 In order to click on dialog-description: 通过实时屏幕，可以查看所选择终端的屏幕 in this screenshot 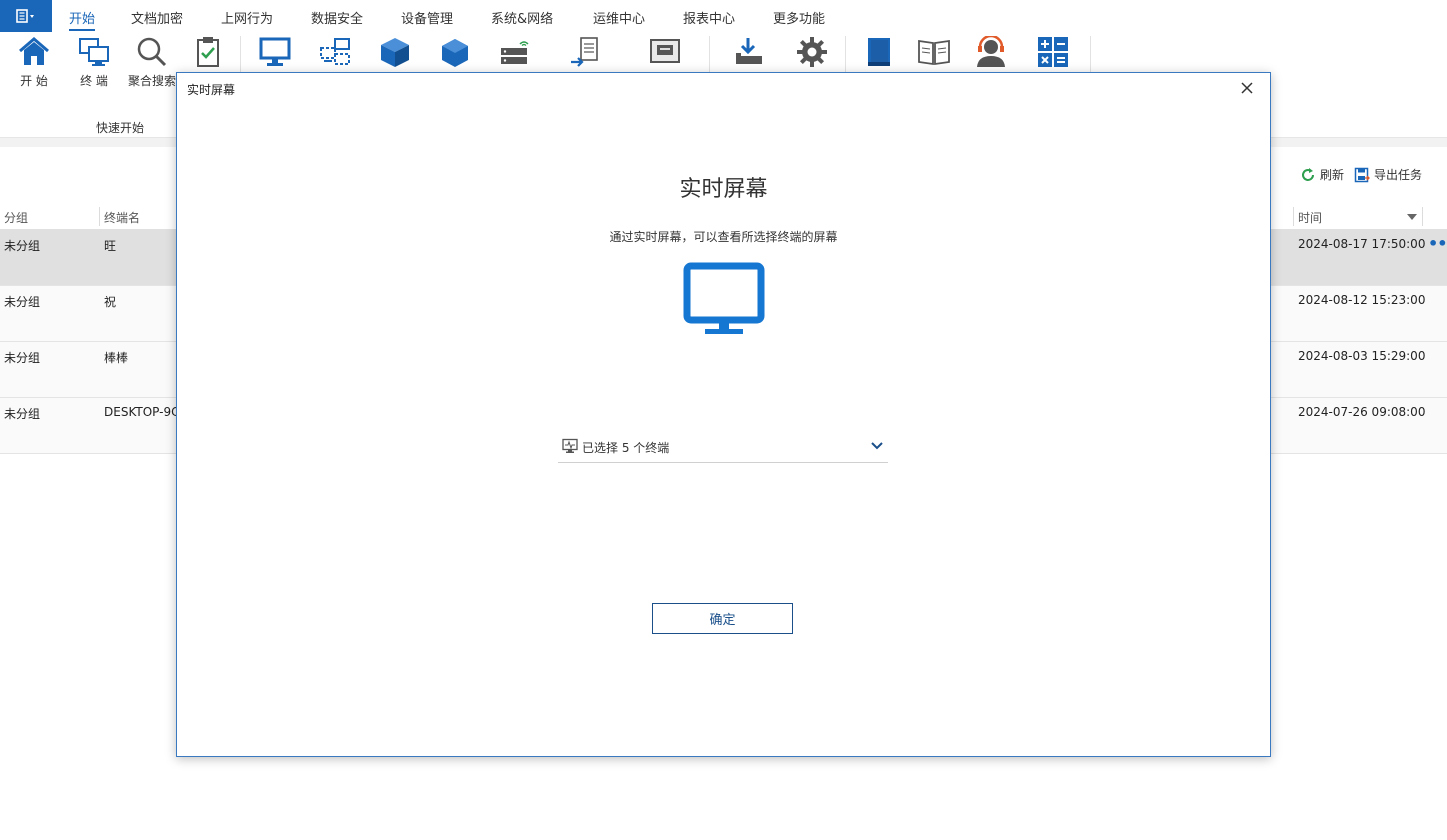, I will do `click(723, 237)`.